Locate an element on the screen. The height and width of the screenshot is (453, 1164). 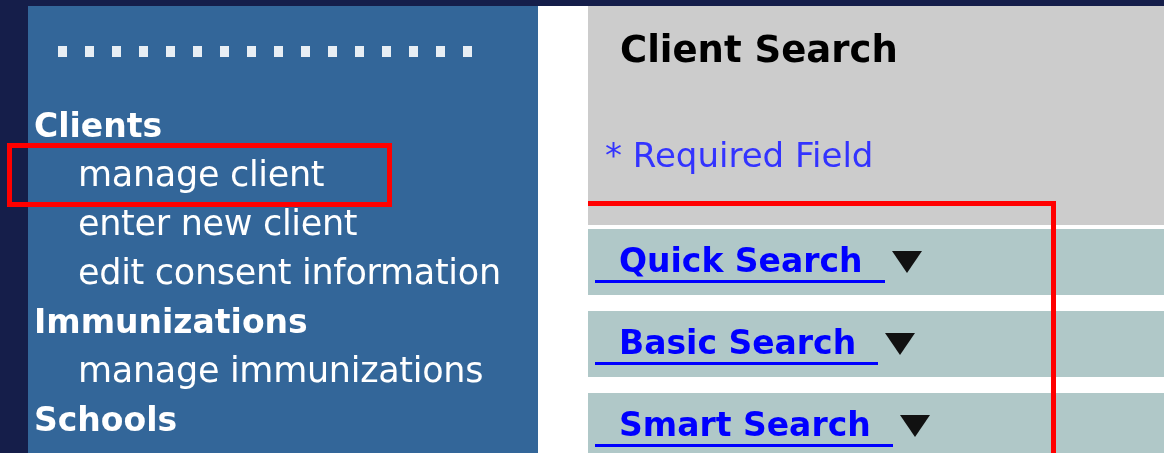
sidebar-heading: Clients is located at coordinates (98, 126).